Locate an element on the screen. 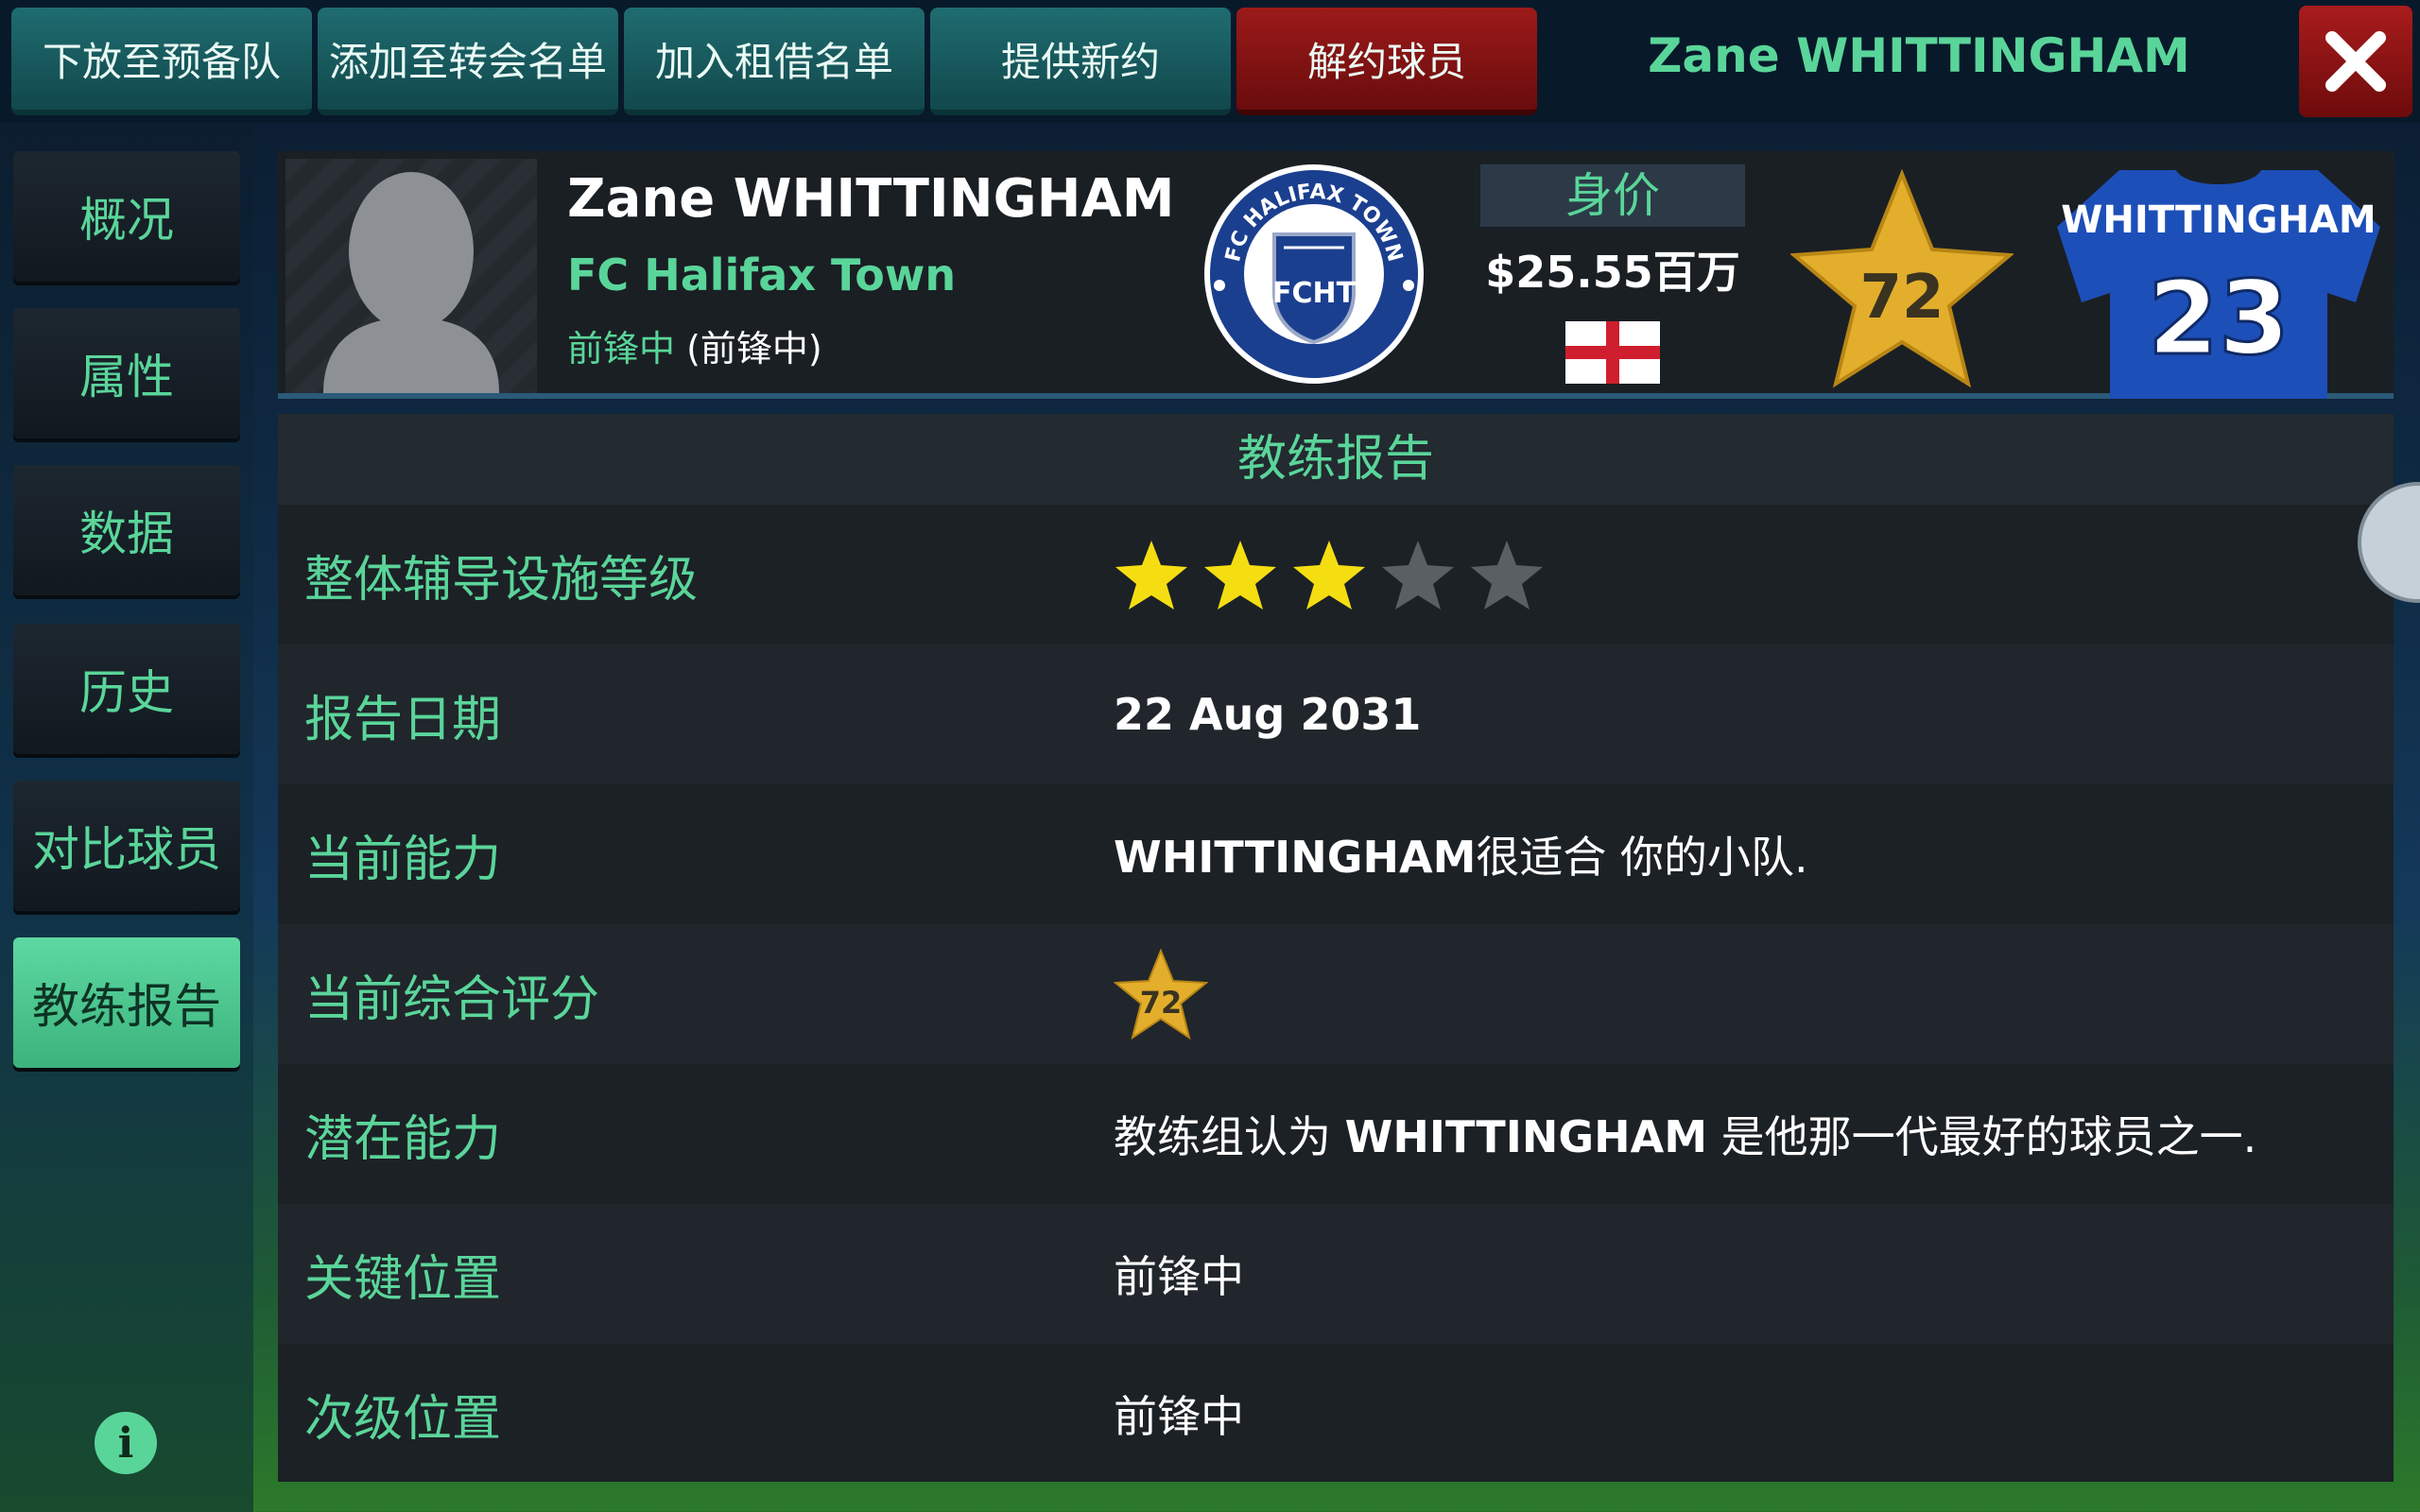 This screenshot has height=1512, width=2420. player-rating: 72 is located at coordinates (1901, 298).